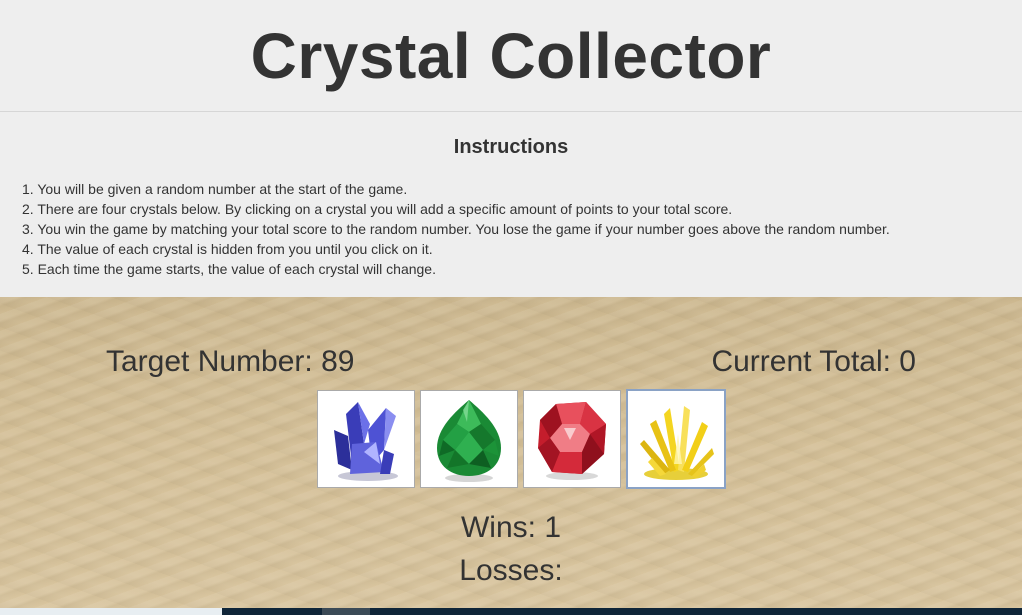 This screenshot has width=1022, height=615. I want to click on target-number: Target Number: 89, so click(230, 361).